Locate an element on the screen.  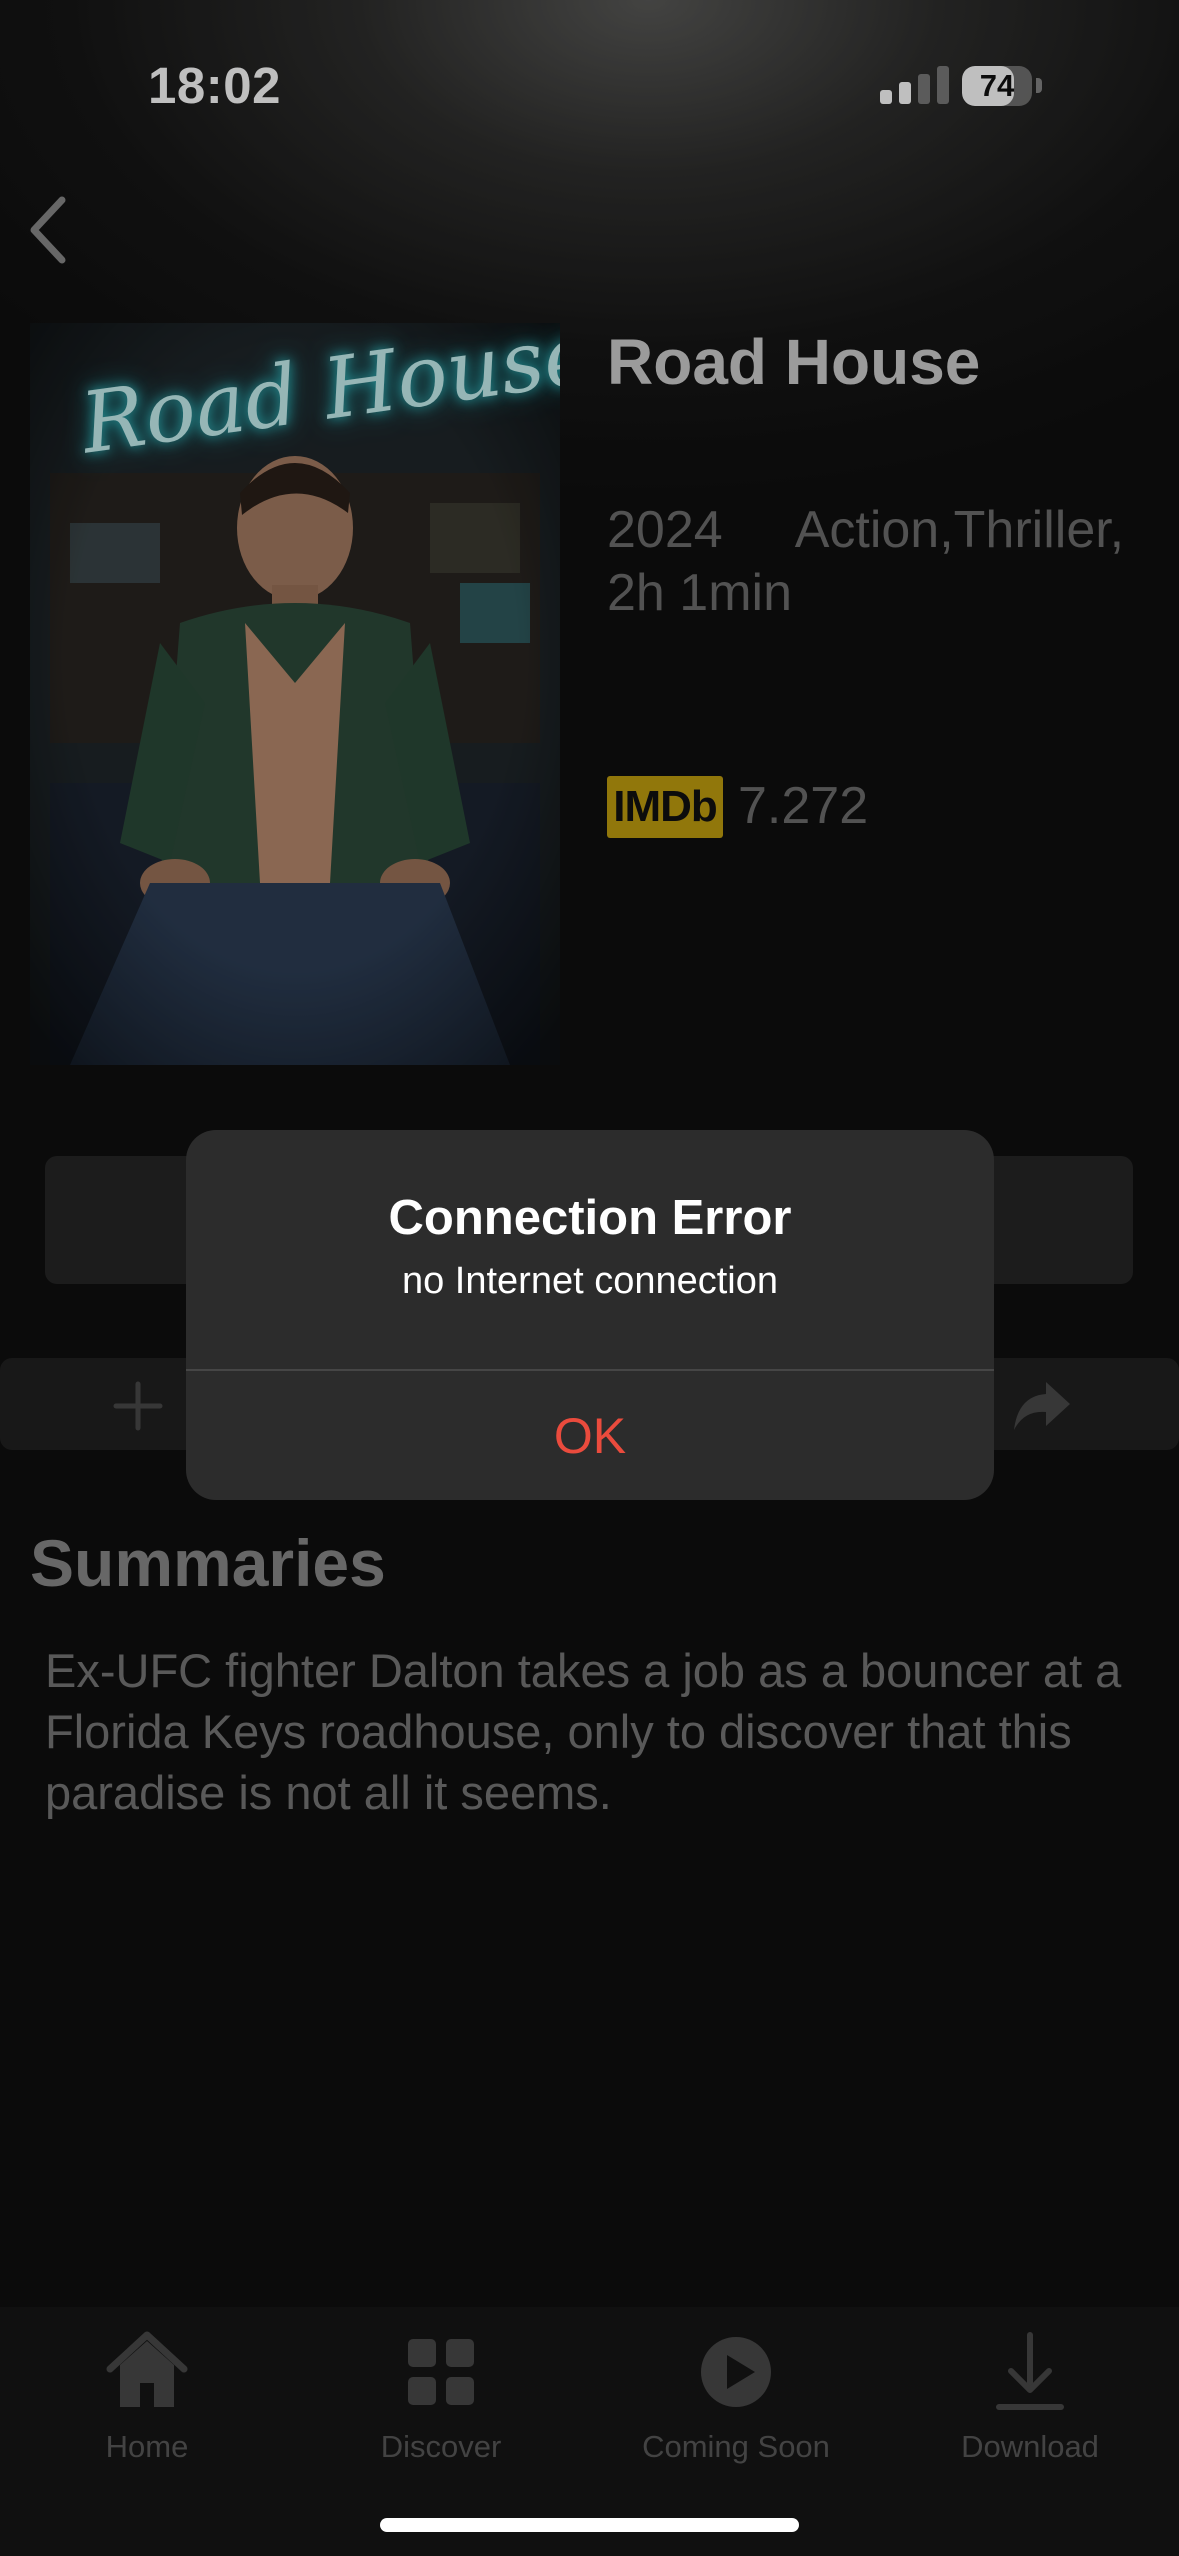
dialog-title: Connection Error is located at coordinates (590, 1218).